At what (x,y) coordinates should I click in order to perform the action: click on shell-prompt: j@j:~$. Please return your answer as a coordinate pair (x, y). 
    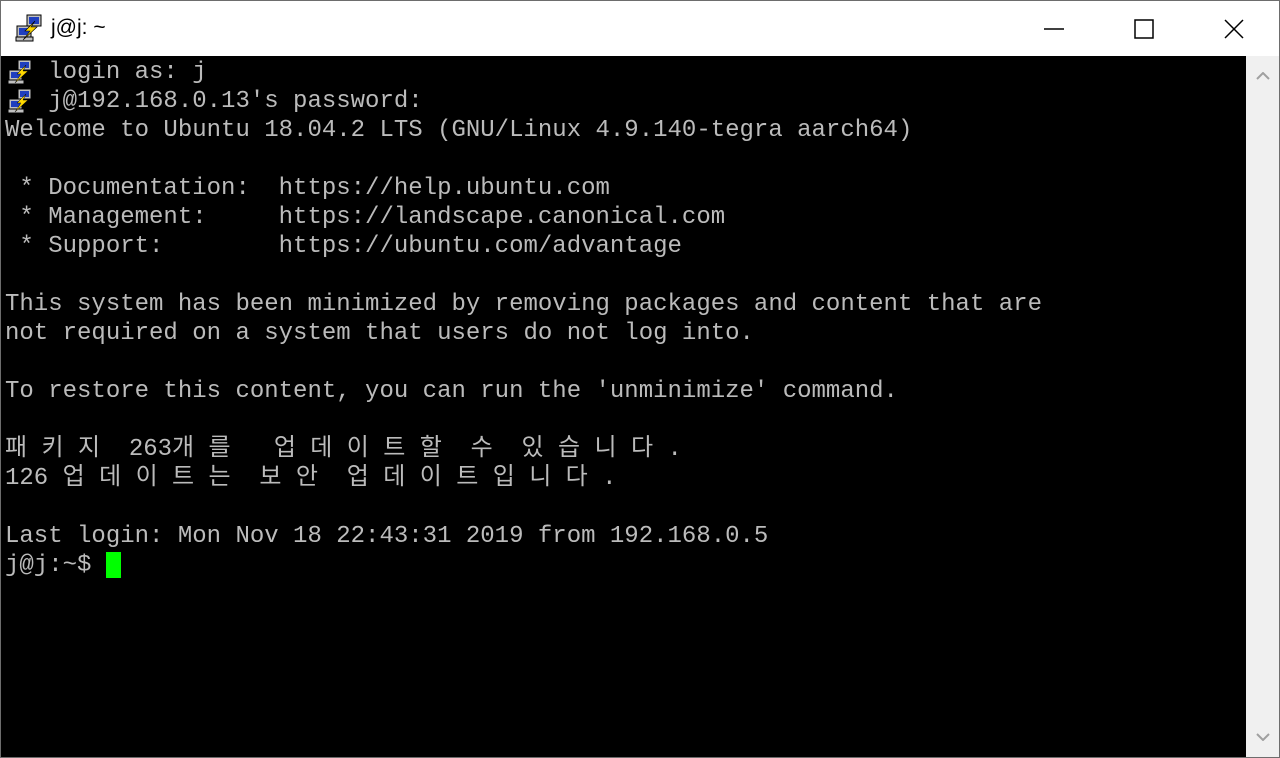
    Looking at the image, I should click on (63, 565).